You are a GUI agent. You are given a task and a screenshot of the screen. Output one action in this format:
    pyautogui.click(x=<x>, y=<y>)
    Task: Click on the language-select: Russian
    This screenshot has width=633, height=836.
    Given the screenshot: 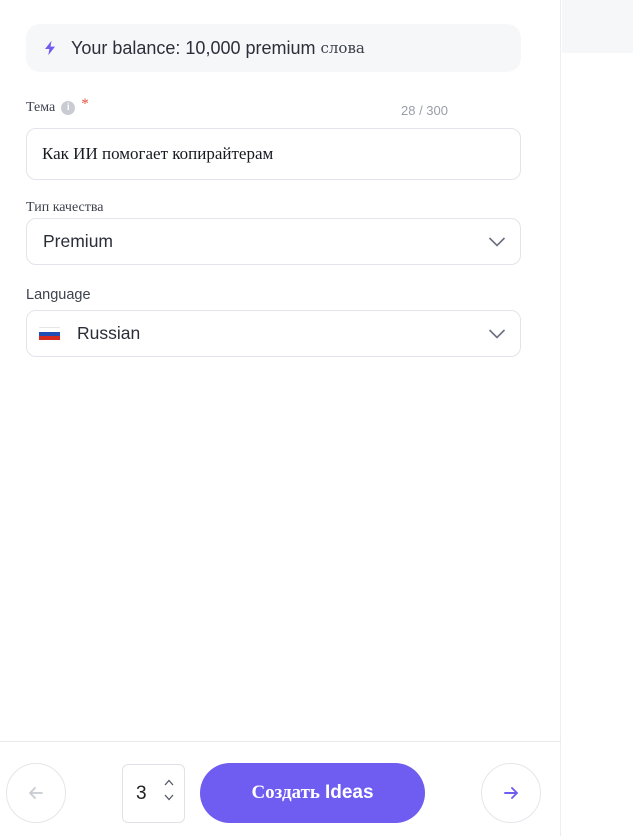 What is the action you would take?
    pyautogui.click(x=273, y=333)
    